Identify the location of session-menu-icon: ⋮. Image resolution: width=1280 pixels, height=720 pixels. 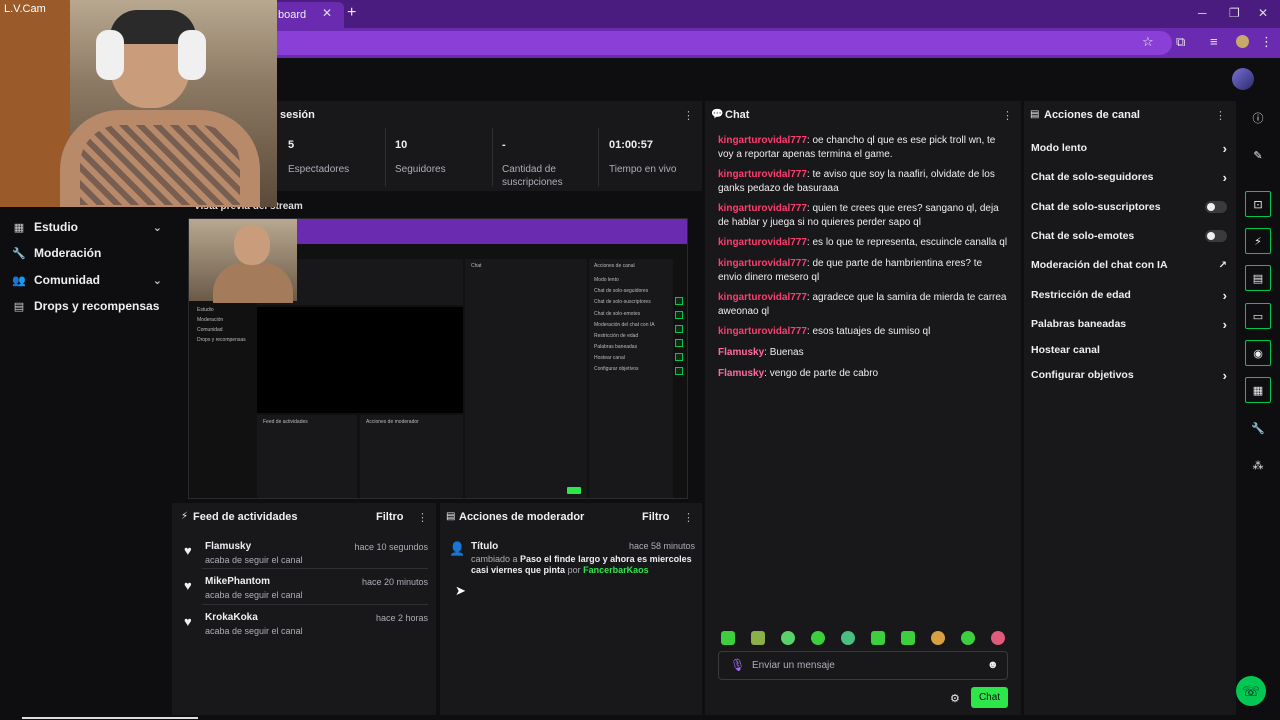
(688, 115).